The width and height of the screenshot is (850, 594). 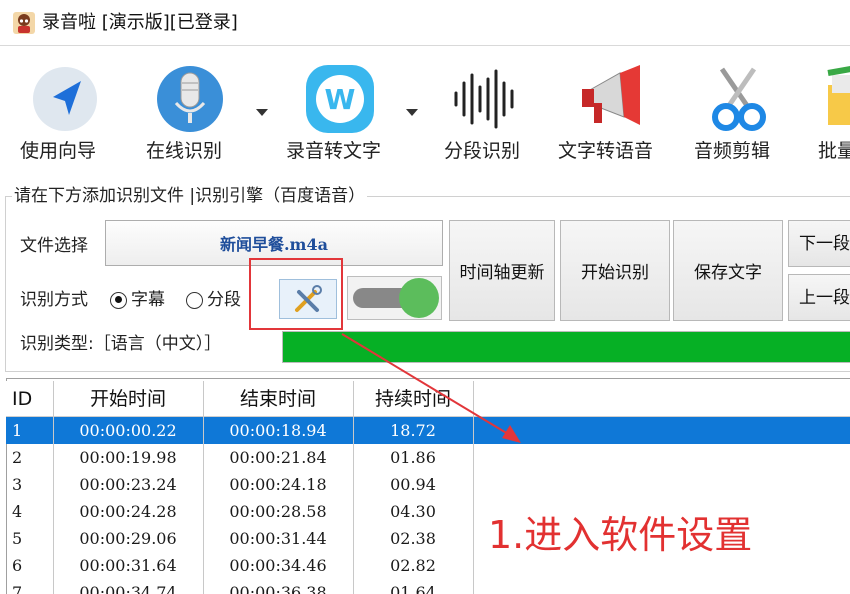 What do you see at coordinates (413, 457) in the screenshot?
I see `table-cell: 01.86` at bounding box center [413, 457].